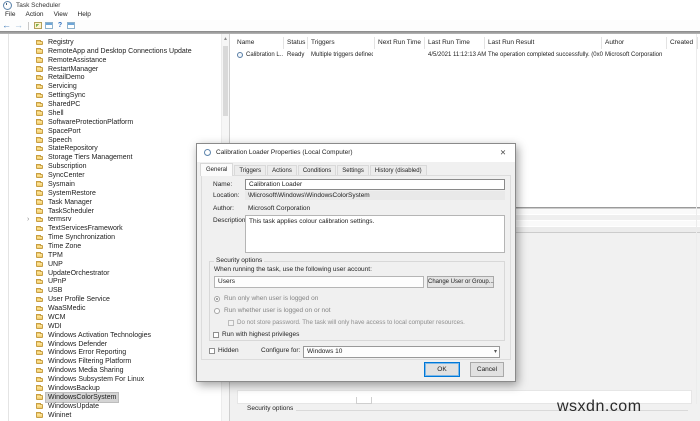 This screenshot has width=700, height=421. Describe the element at coordinates (109, 193) in the screenshot. I see `tree-item: SystemRestore` at that location.